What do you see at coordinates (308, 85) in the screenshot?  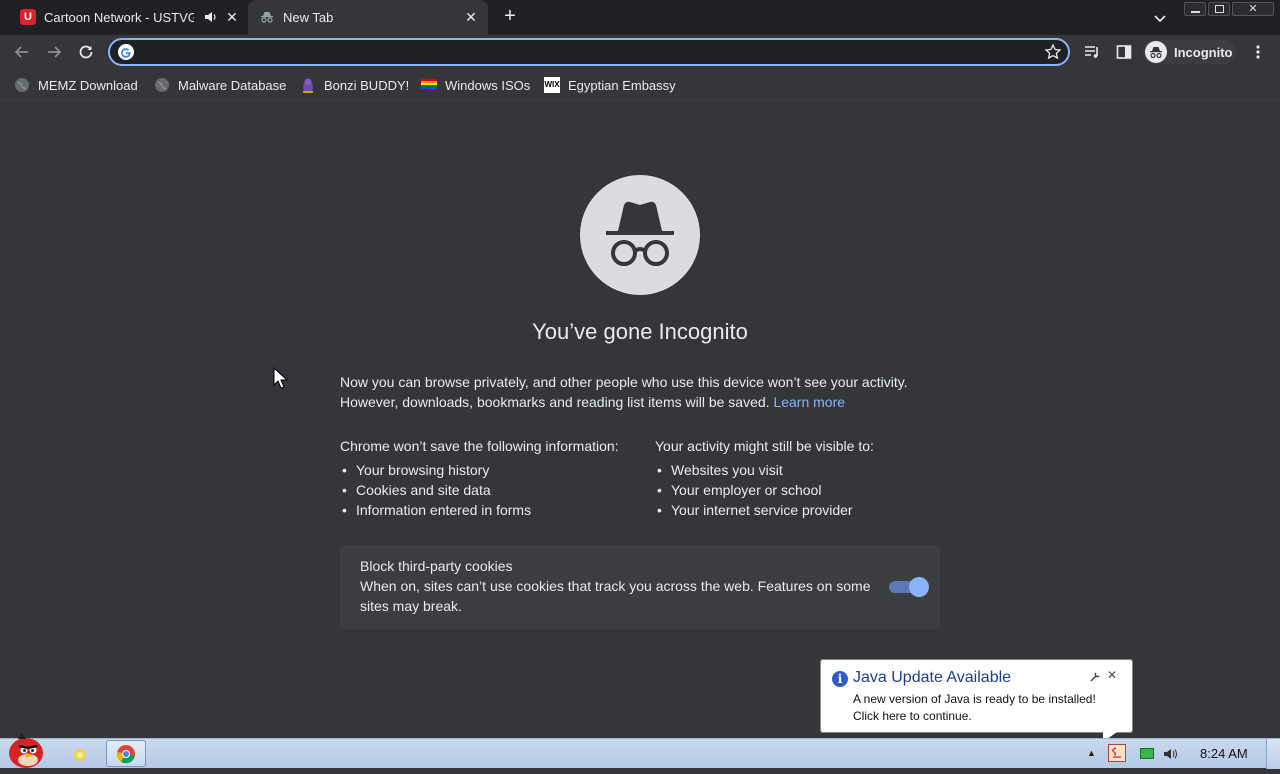 I see `bonzi-icon` at bounding box center [308, 85].